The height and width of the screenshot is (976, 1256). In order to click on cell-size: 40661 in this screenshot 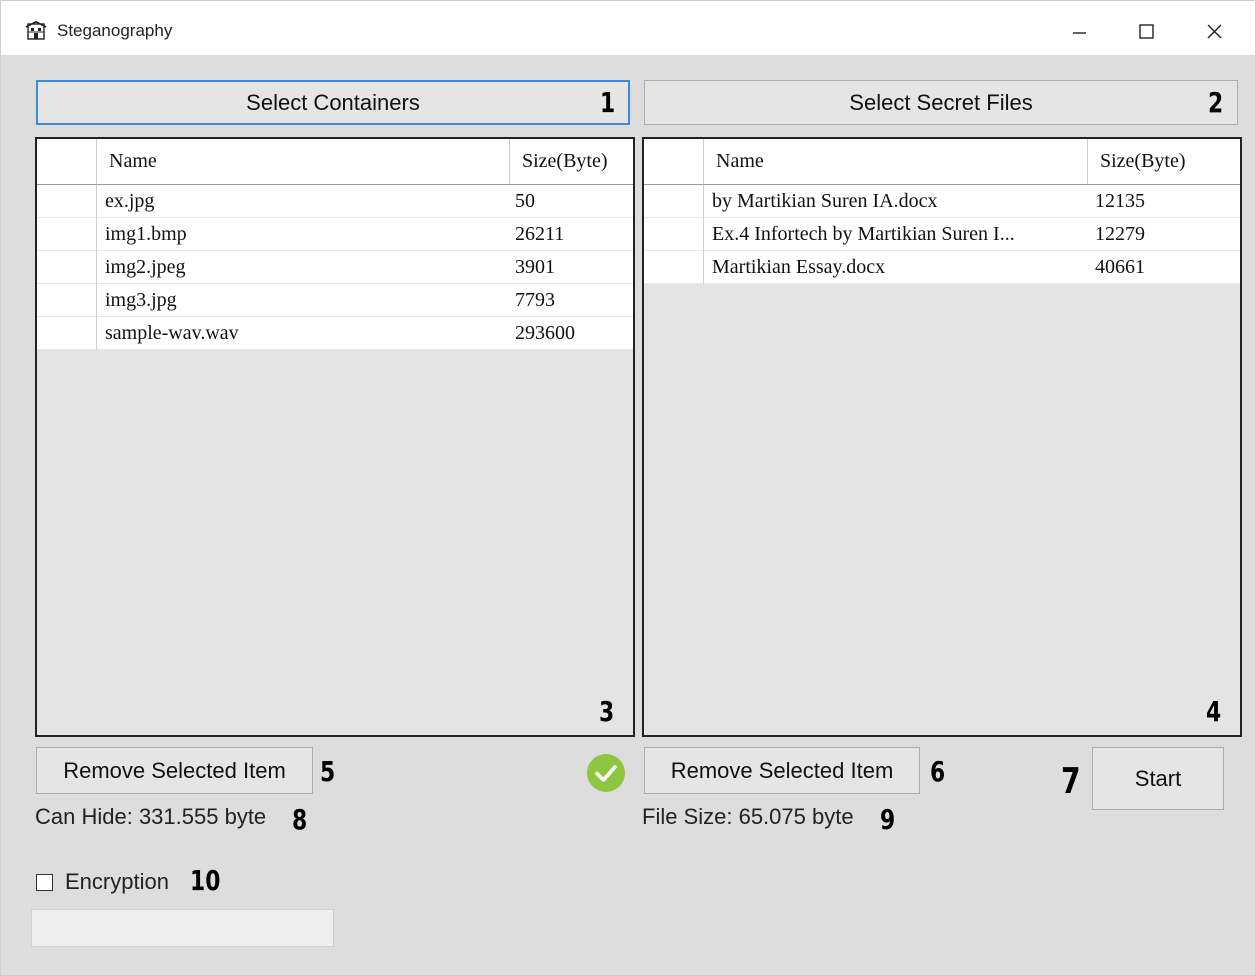, I will do `click(1163, 267)`.